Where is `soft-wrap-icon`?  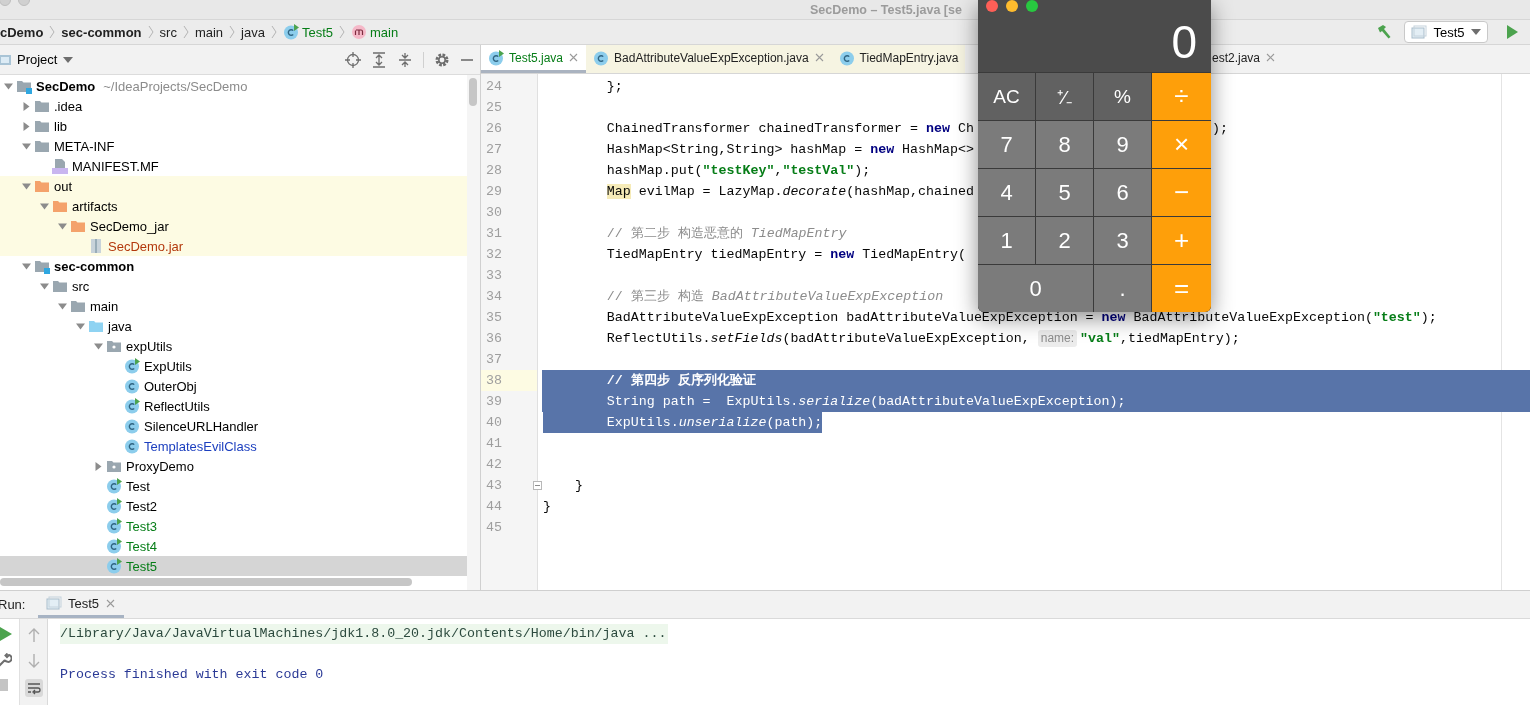
soft-wrap-icon is located at coordinates (33, 688).